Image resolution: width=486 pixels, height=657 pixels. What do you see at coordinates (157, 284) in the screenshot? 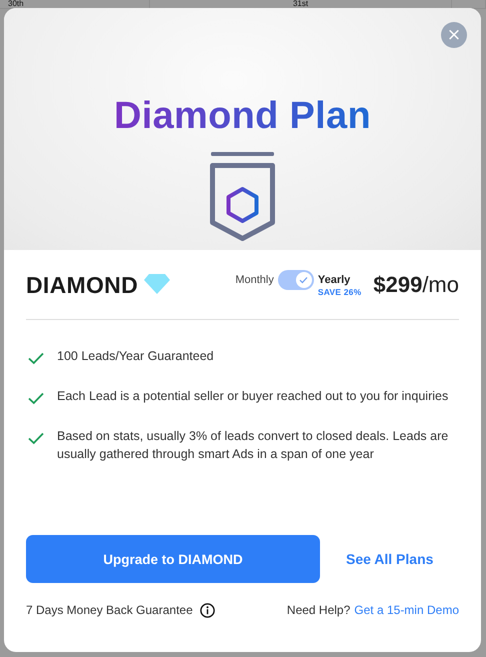
I see `diamond-icon` at bounding box center [157, 284].